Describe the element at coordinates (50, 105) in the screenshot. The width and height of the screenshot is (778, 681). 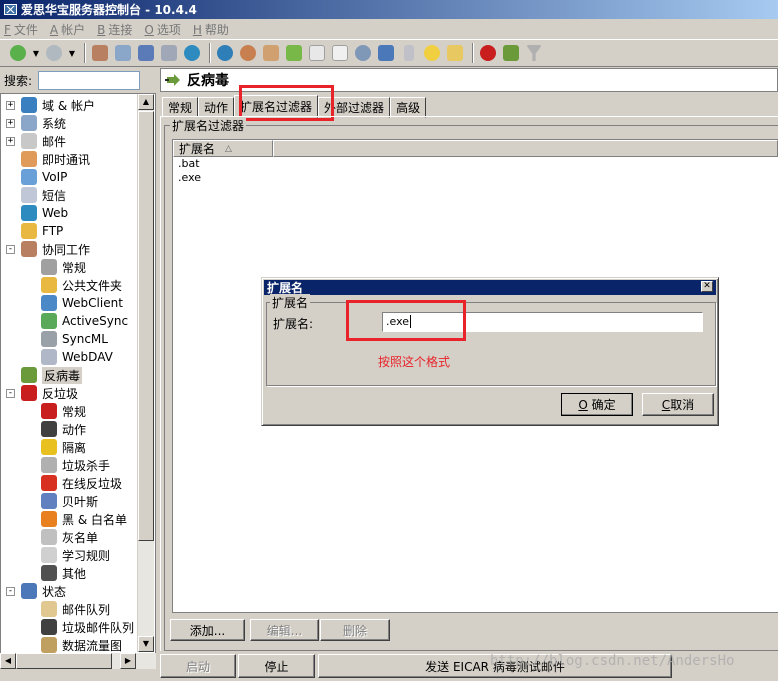
I see `tree-item: + 域 & 帐户` at that location.